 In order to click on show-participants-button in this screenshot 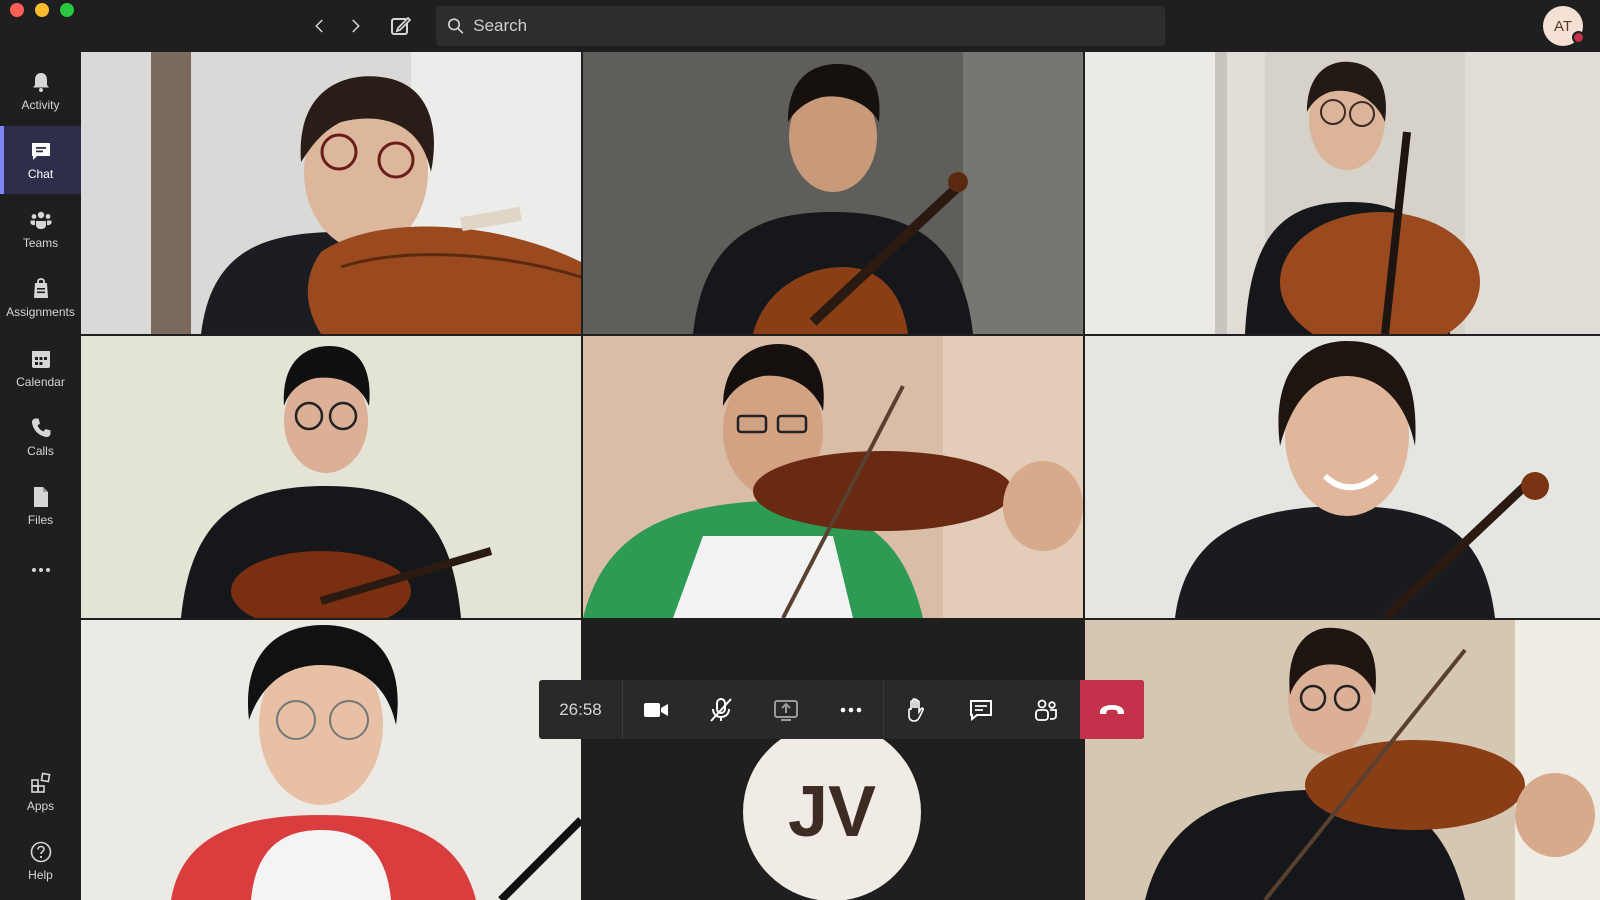, I will do `click(1045, 709)`.